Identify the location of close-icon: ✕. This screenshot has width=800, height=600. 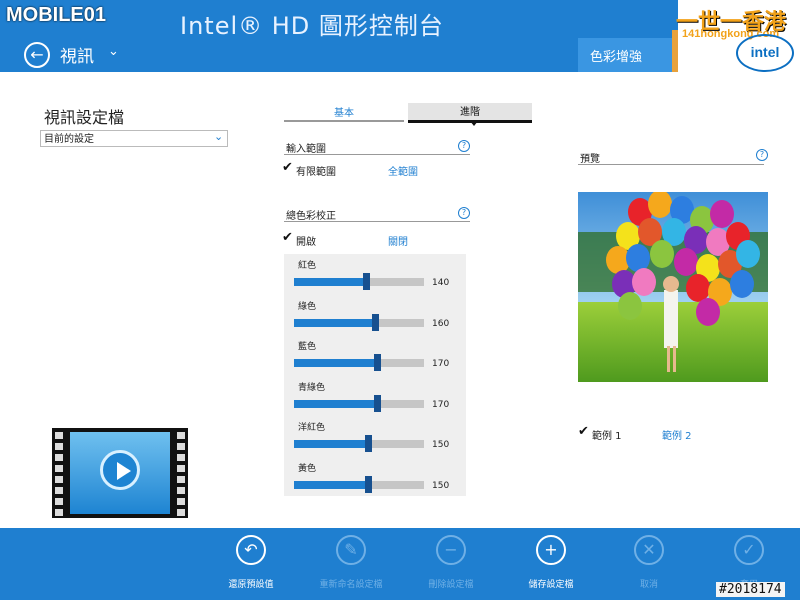
(649, 550).